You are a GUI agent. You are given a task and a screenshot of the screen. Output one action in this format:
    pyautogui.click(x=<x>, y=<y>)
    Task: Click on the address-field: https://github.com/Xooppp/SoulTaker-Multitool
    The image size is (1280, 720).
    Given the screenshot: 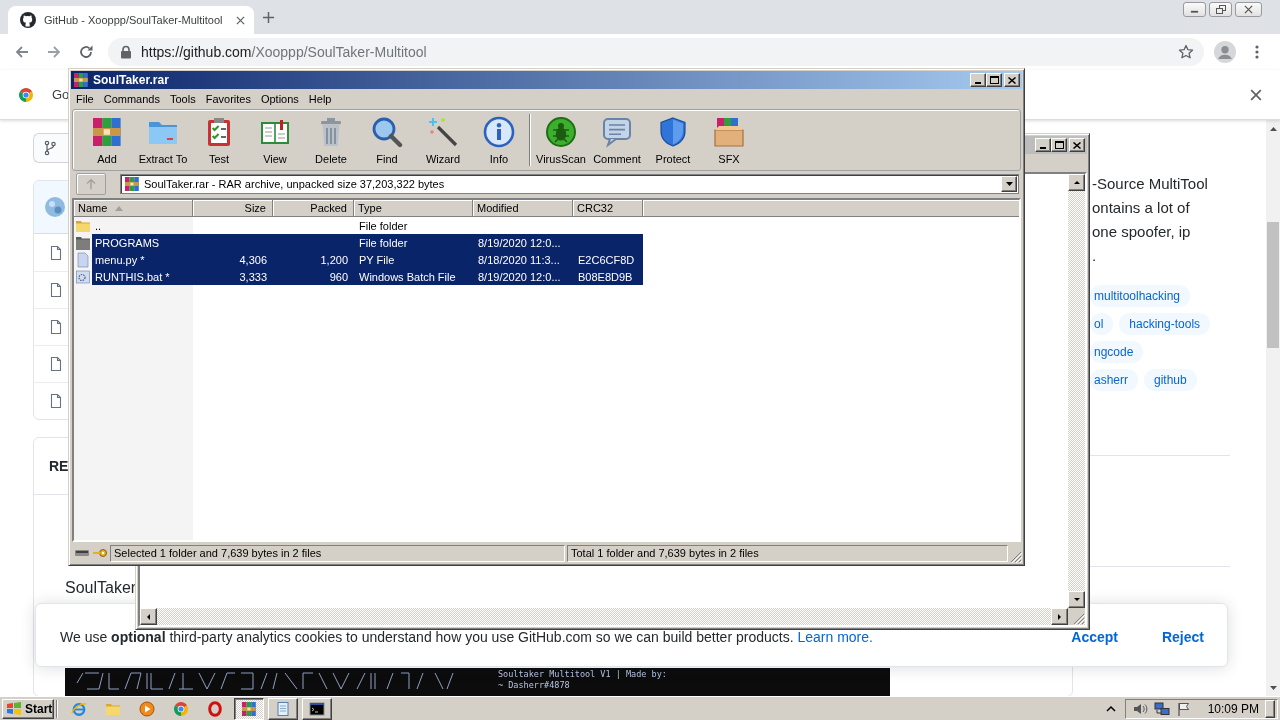 What is the action you would take?
    pyautogui.click(x=656, y=52)
    